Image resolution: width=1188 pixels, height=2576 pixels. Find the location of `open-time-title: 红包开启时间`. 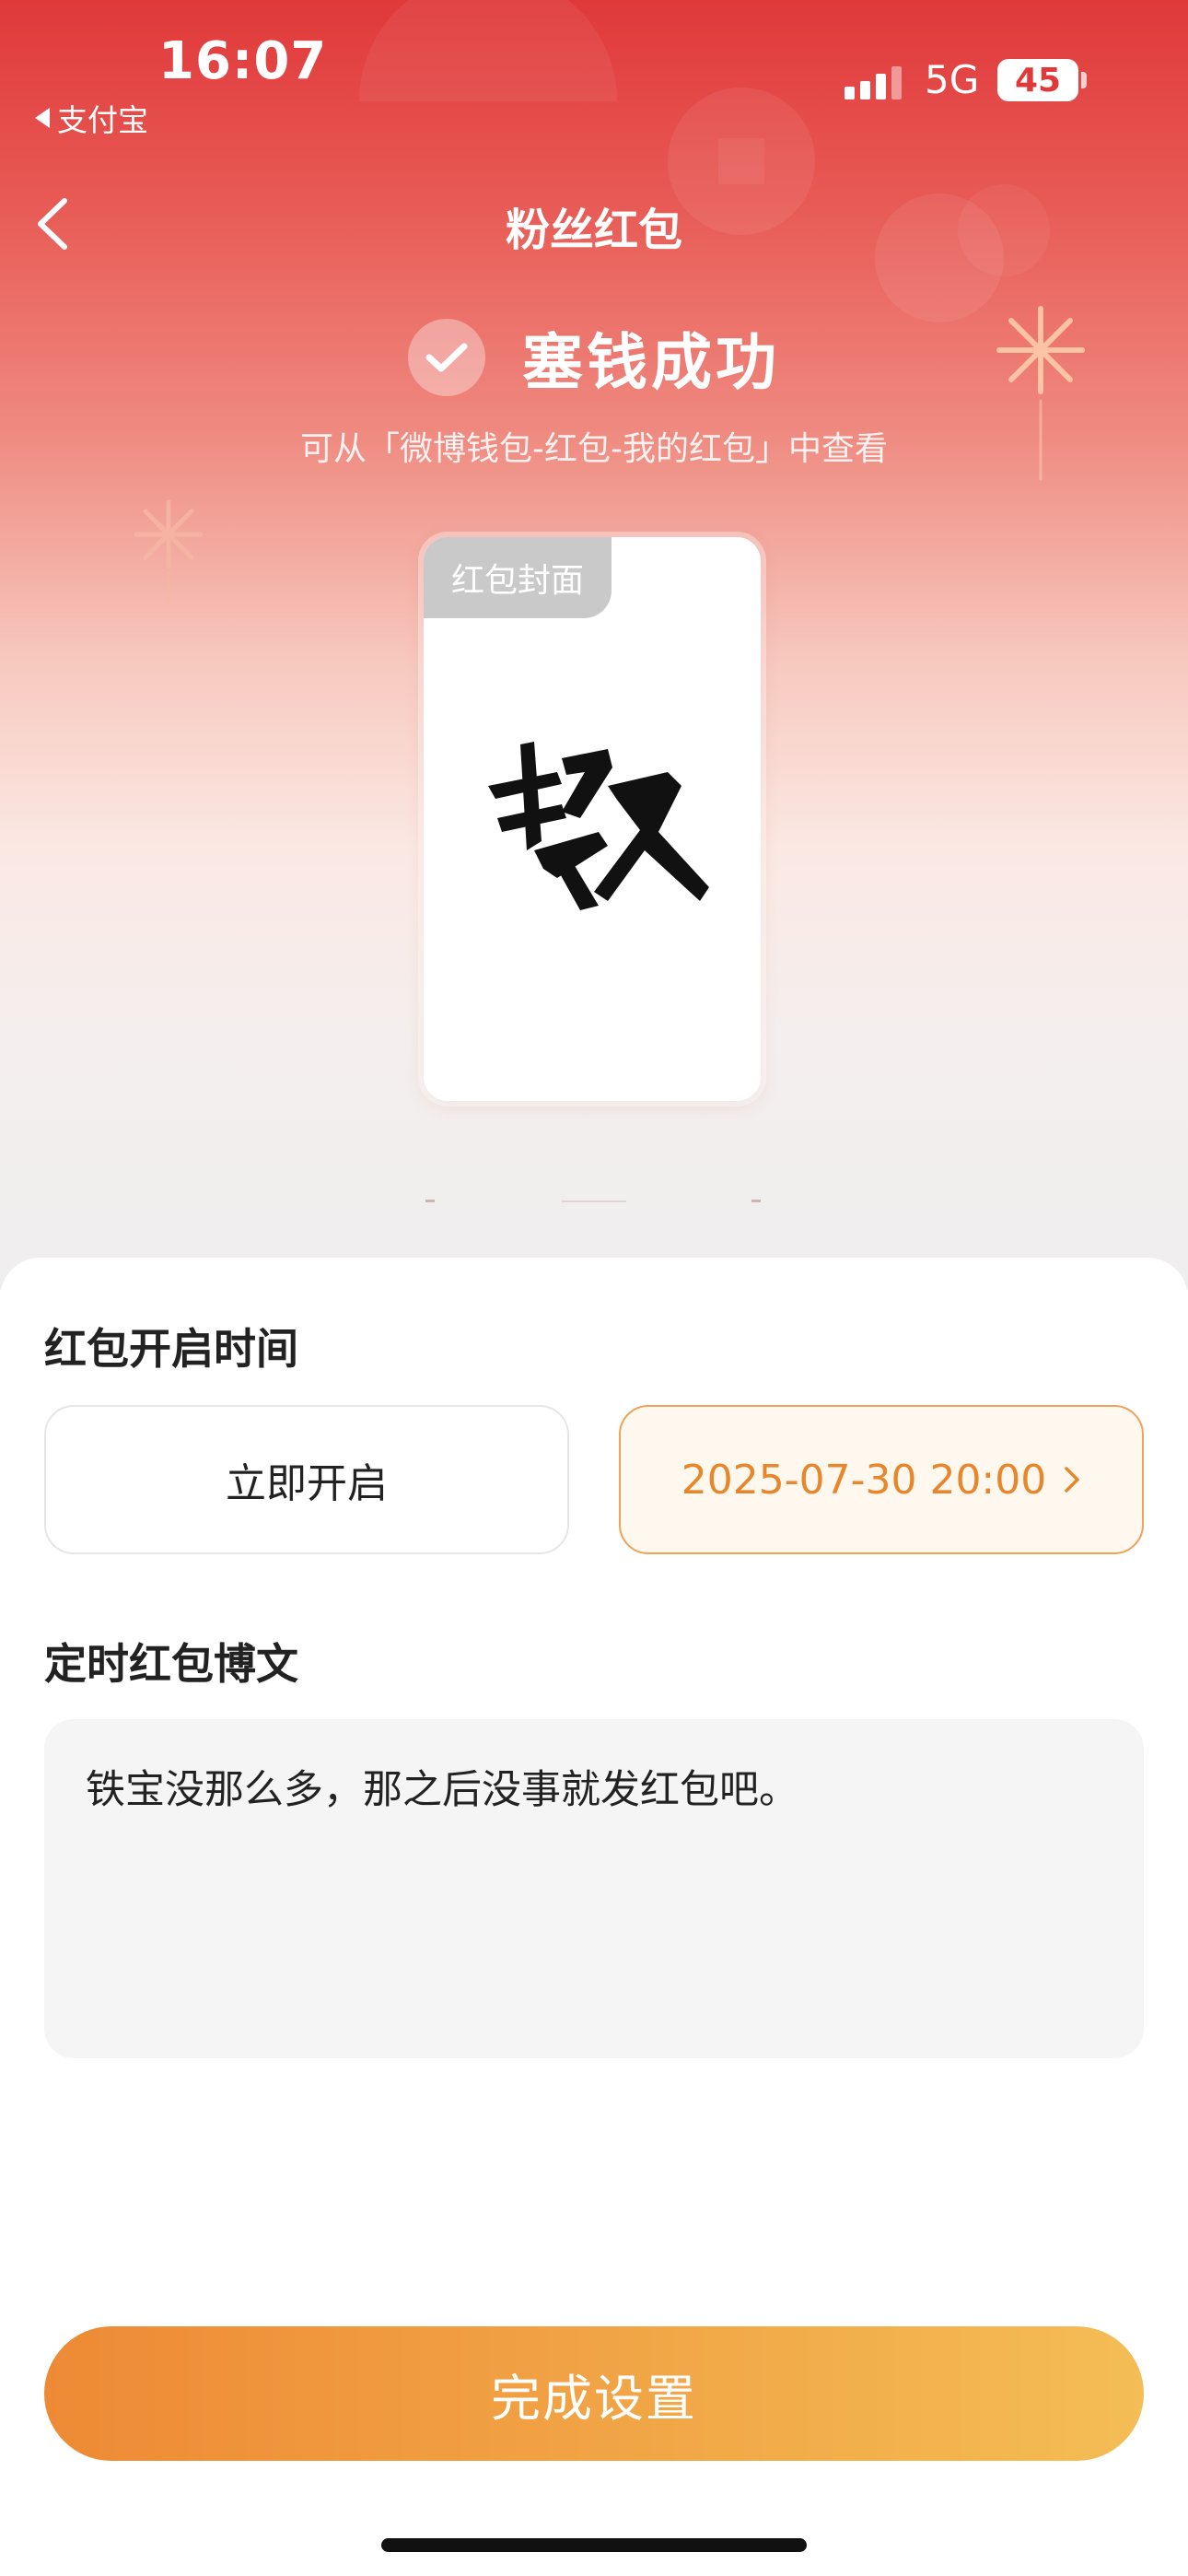

open-time-title: 红包开启时间 is located at coordinates (171, 1349).